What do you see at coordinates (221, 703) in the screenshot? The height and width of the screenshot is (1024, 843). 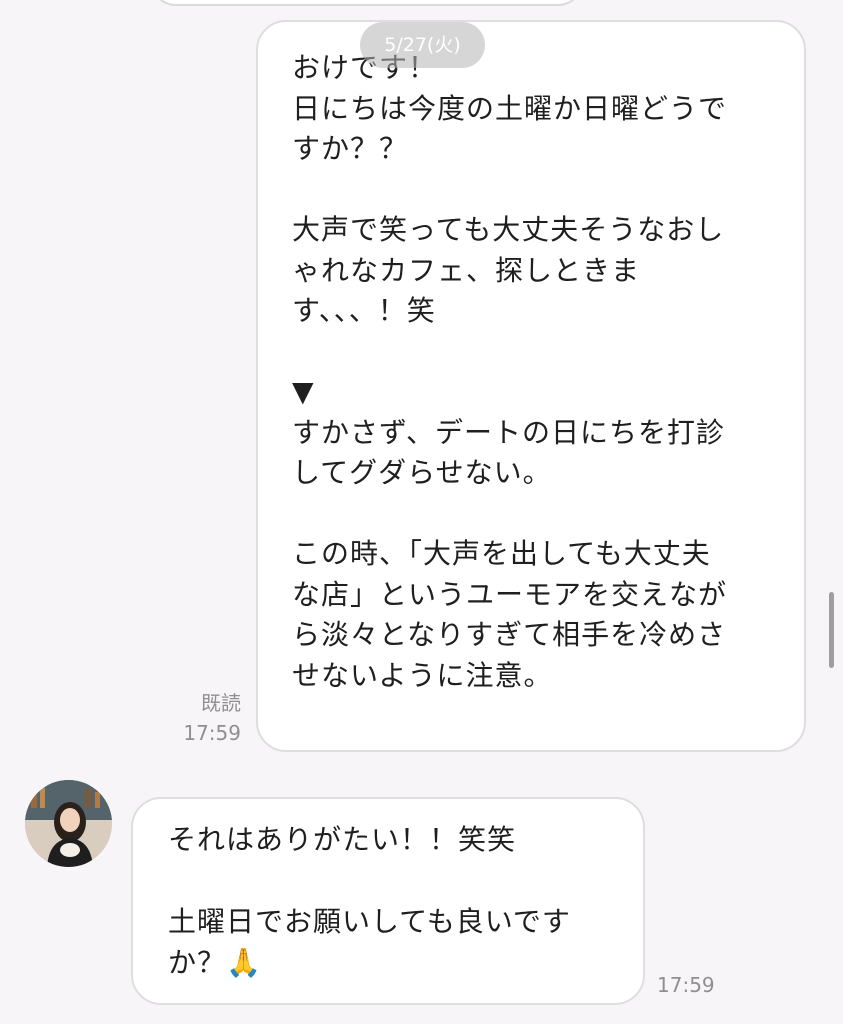 I see `read-receipt: 既読` at bounding box center [221, 703].